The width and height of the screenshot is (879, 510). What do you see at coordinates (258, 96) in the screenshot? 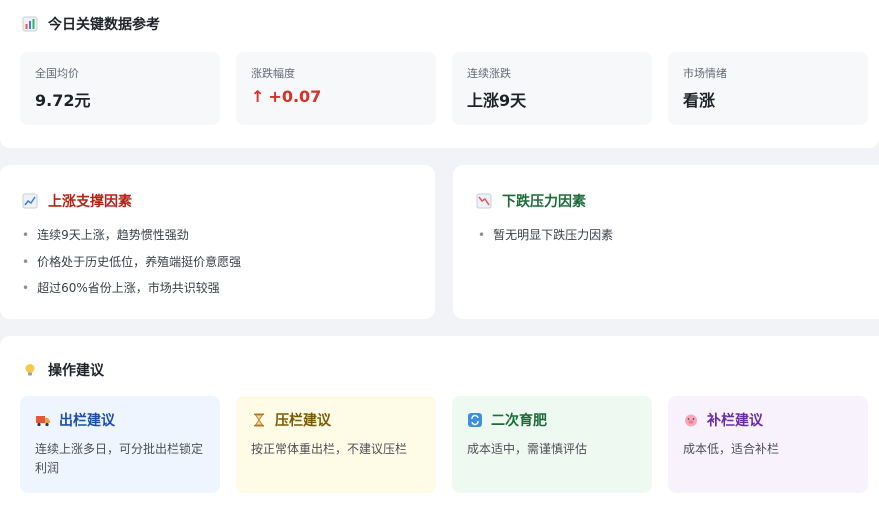
I see `up-arrow-icon: ↑` at bounding box center [258, 96].